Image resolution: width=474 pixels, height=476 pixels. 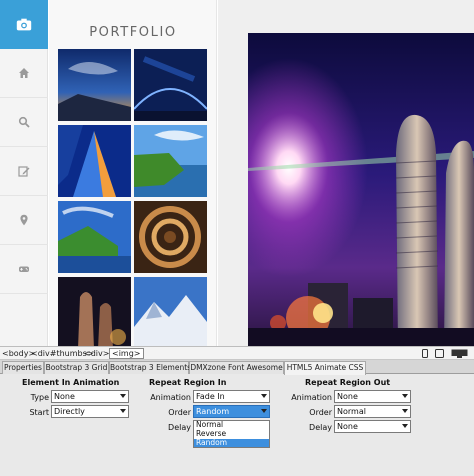 I want to click on section-title-element-in: Element In Animation, so click(x=71, y=382).